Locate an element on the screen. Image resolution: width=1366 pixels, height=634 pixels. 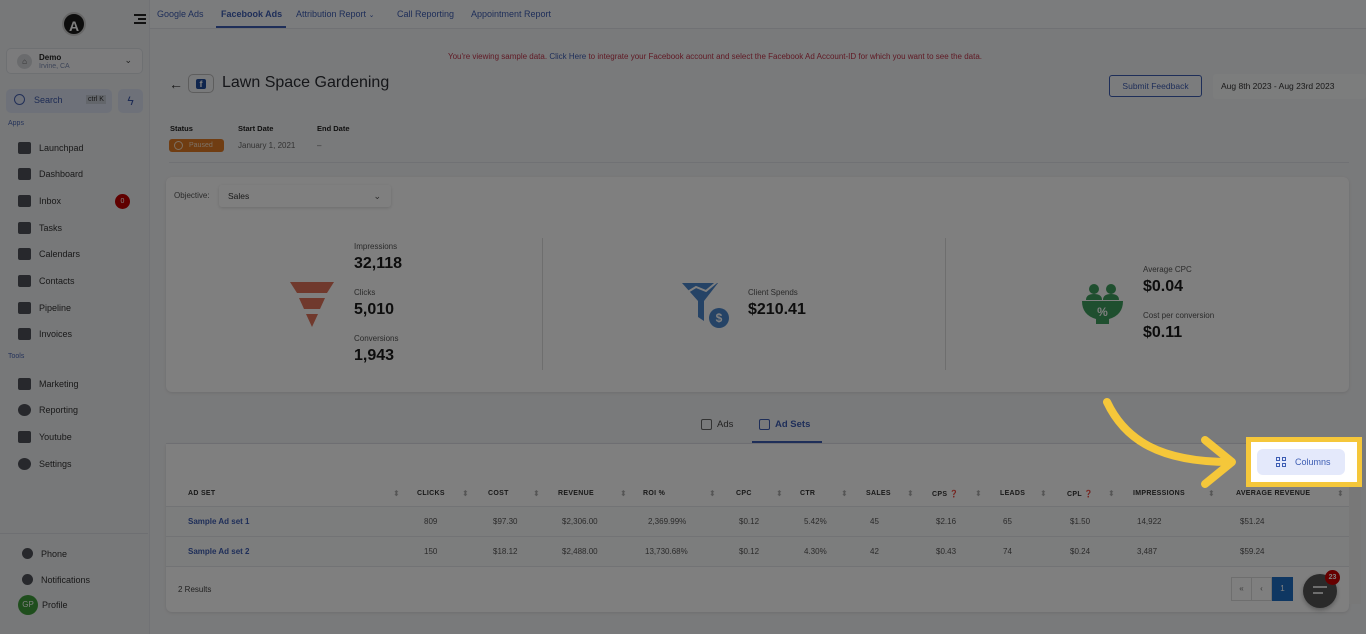
tab-google-ads: Google Ads is located at coordinates (180, 14).